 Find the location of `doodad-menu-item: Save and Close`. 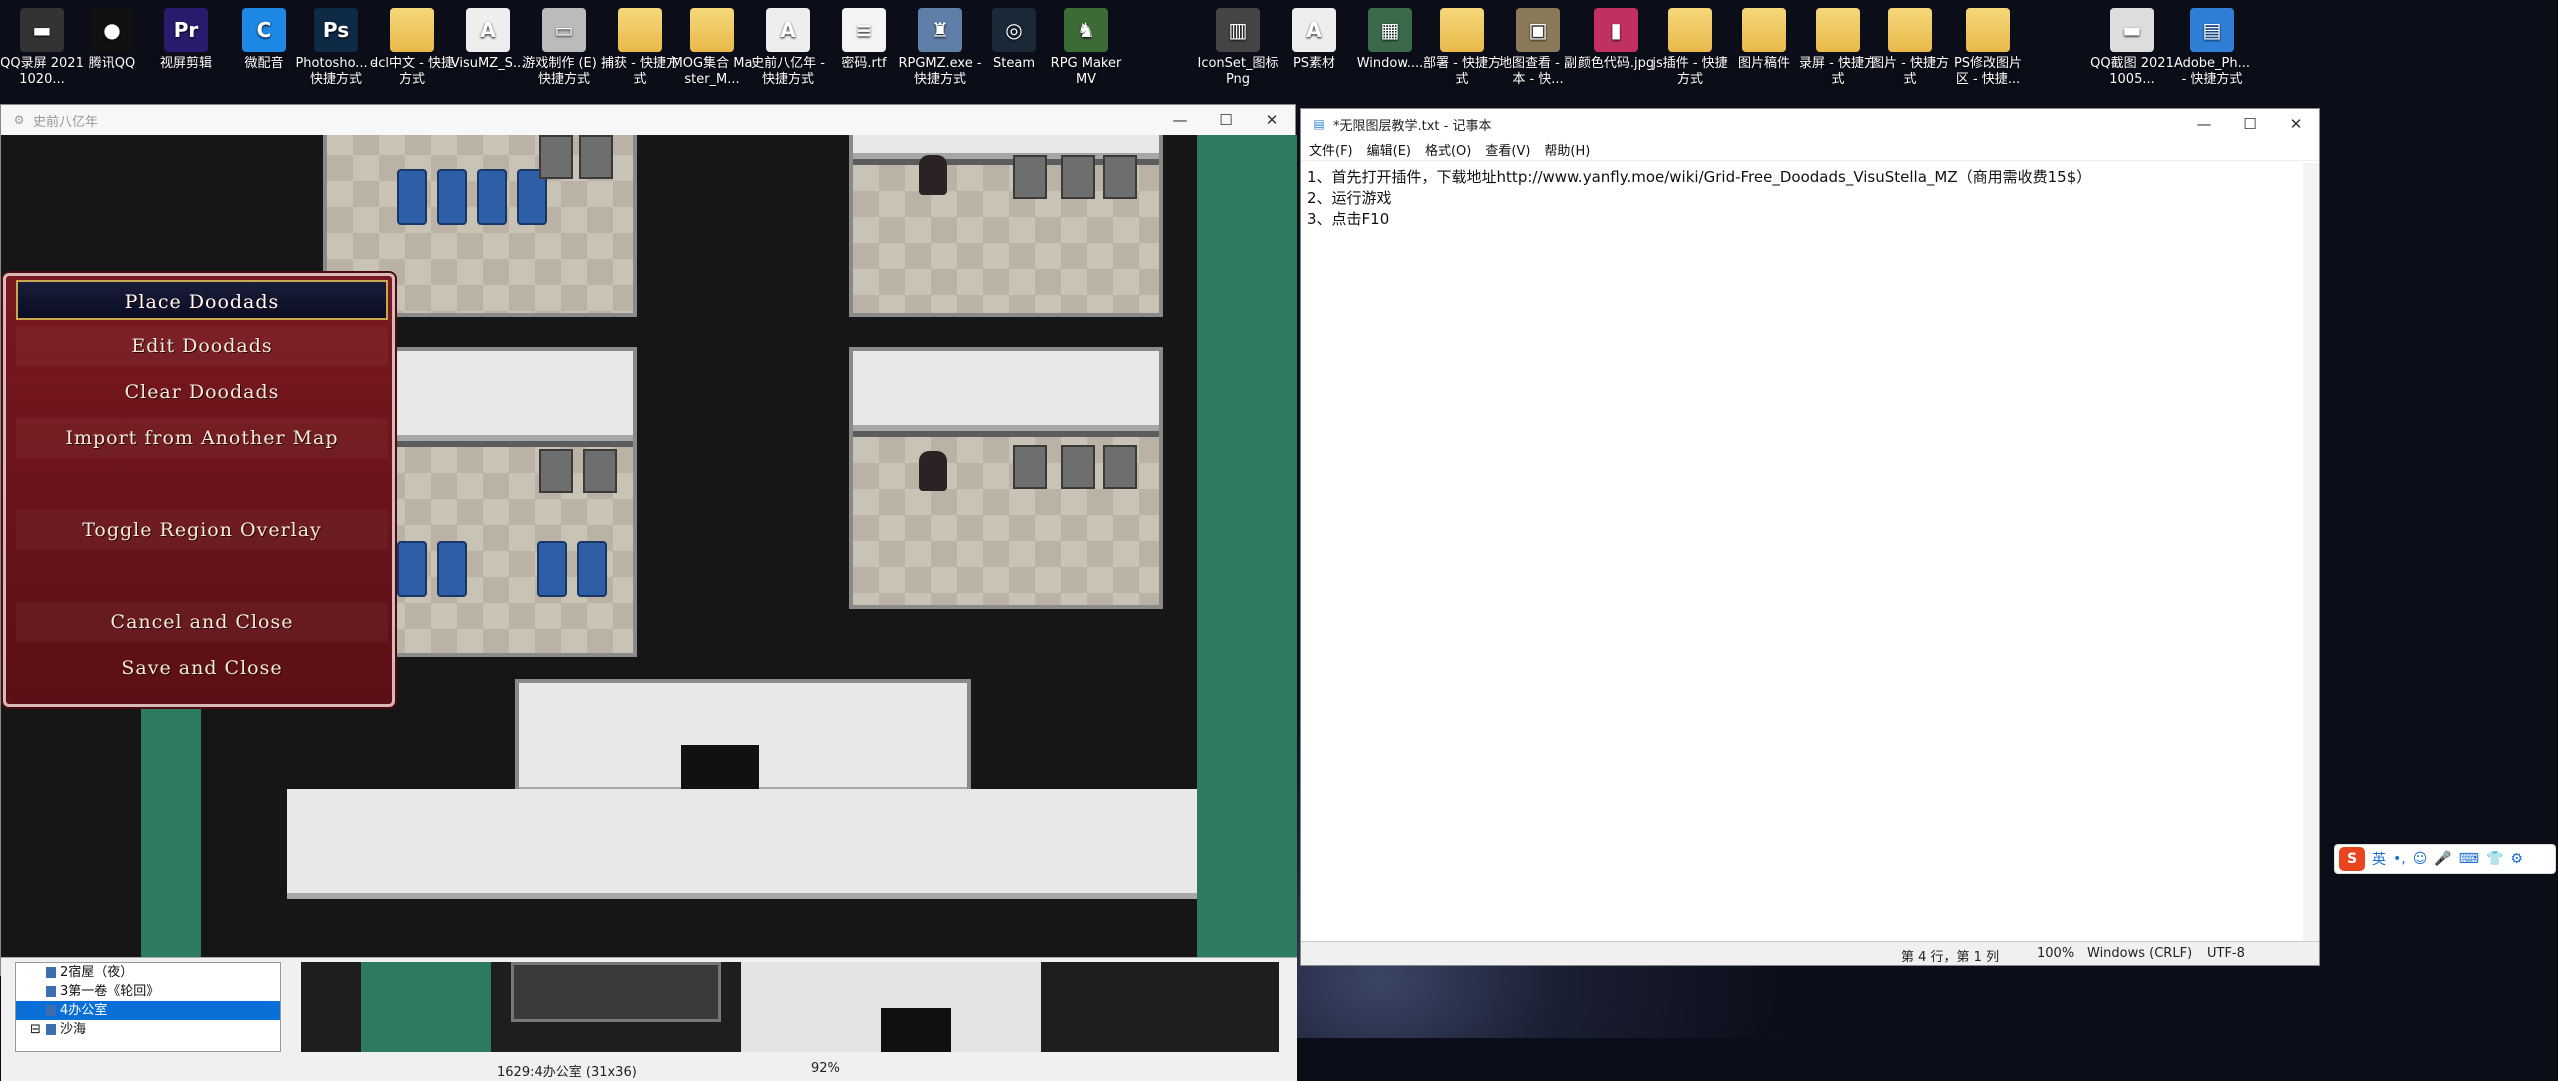

doodad-menu-item: Save and Close is located at coordinates (202, 668).